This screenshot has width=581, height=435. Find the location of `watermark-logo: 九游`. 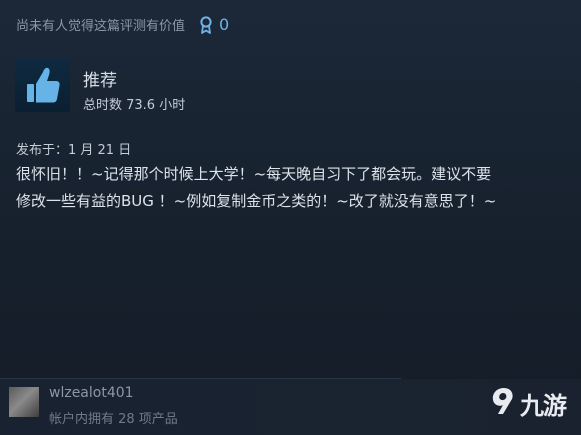

watermark-logo: 九游 is located at coordinates (533, 403).